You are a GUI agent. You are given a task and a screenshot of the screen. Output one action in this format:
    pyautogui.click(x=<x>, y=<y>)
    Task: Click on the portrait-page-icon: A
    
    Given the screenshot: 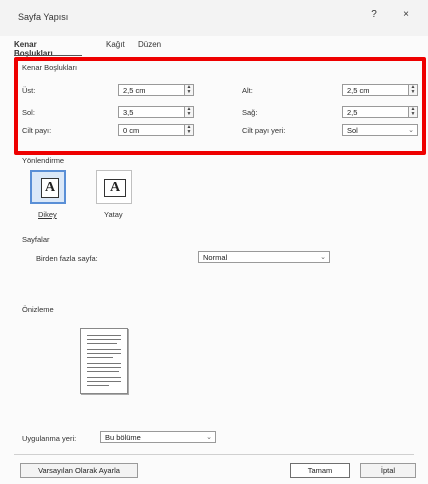 What is the action you would take?
    pyautogui.click(x=50, y=188)
    